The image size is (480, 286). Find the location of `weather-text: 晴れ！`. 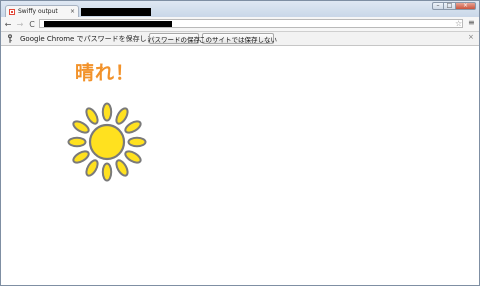

weather-text: 晴れ！ is located at coordinates (105, 73).